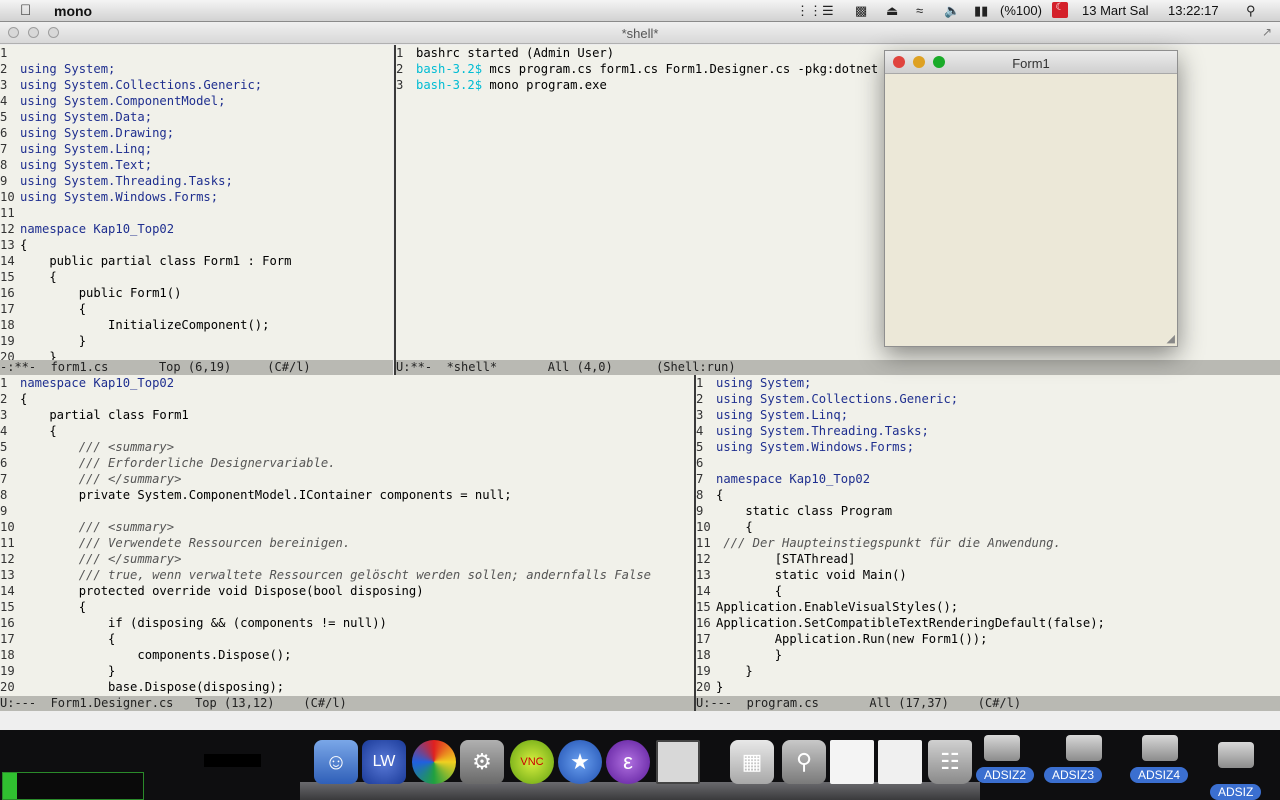 The width and height of the screenshot is (1280, 800). What do you see at coordinates (325, 559) in the screenshot?
I see `code-line: 12 /// </summary>` at bounding box center [325, 559].